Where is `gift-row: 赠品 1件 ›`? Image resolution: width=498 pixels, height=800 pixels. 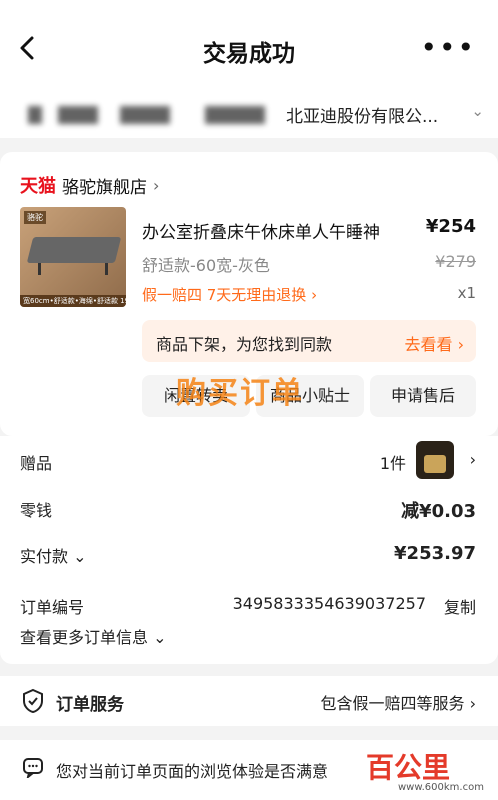
gift-row: 赠品 1件 › is located at coordinates (248, 462).